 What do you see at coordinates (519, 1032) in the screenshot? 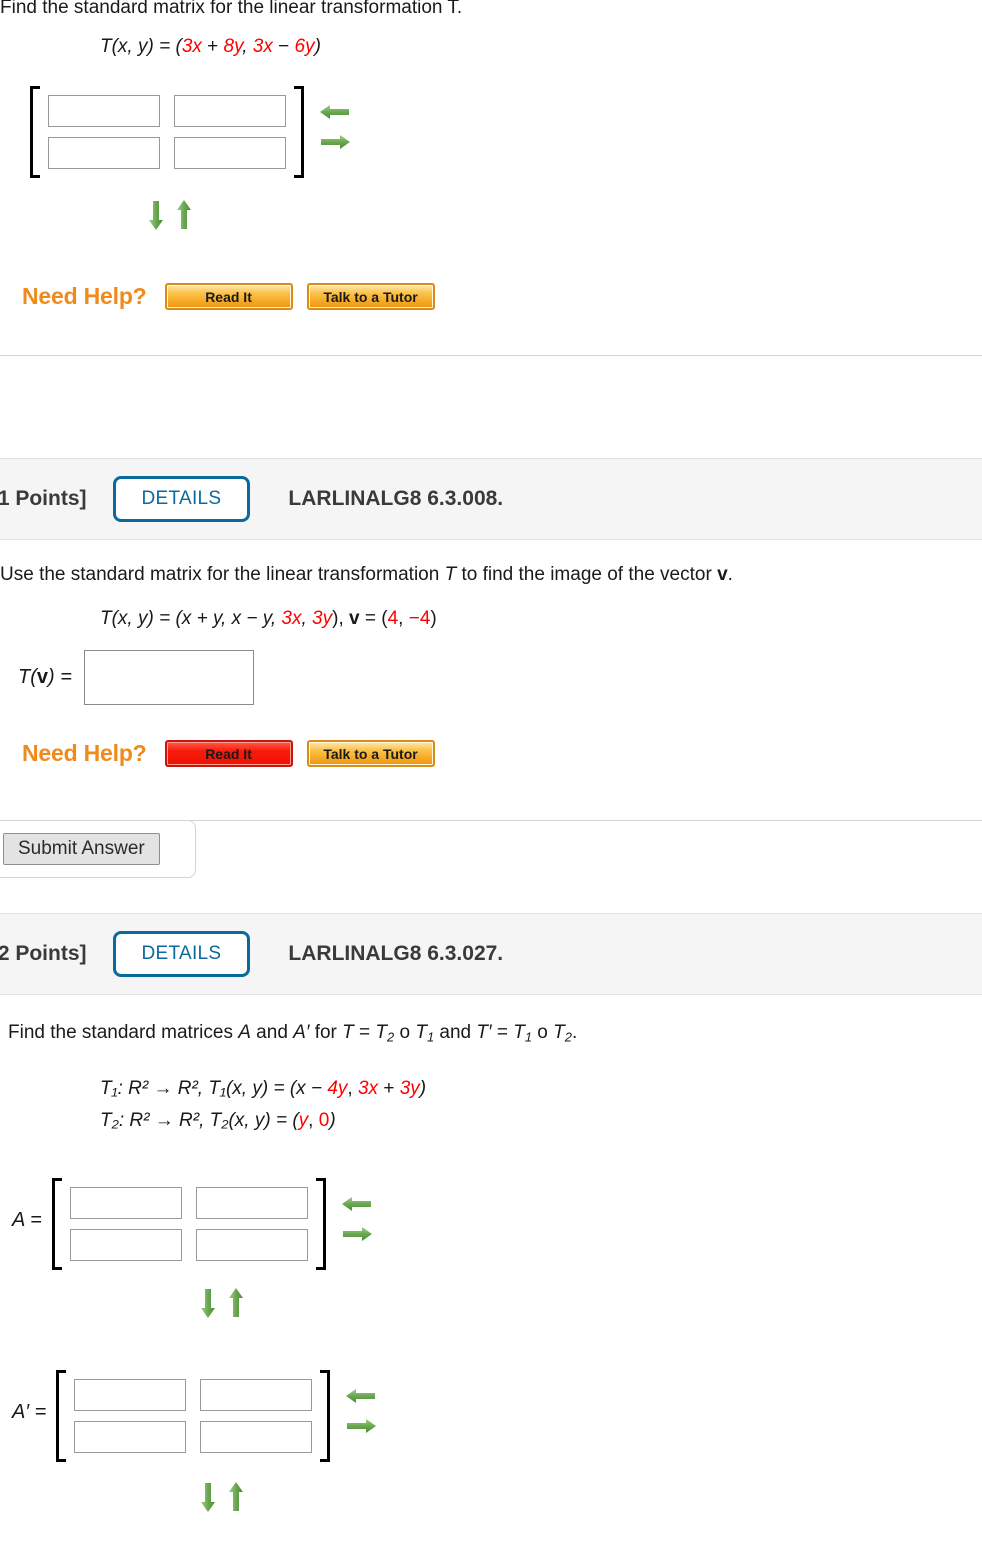
I see `q3-prompt-T1b: T` at bounding box center [519, 1032].